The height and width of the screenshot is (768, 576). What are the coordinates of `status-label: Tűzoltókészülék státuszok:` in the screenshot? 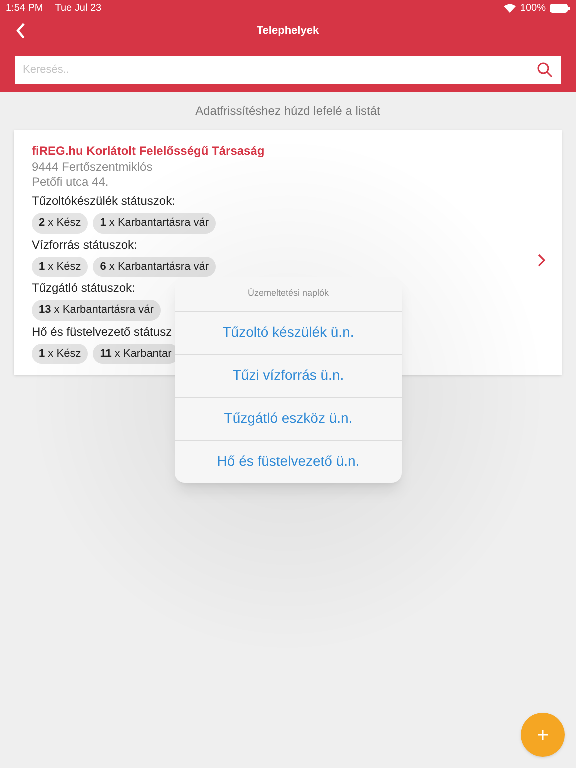 It's located at (104, 201).